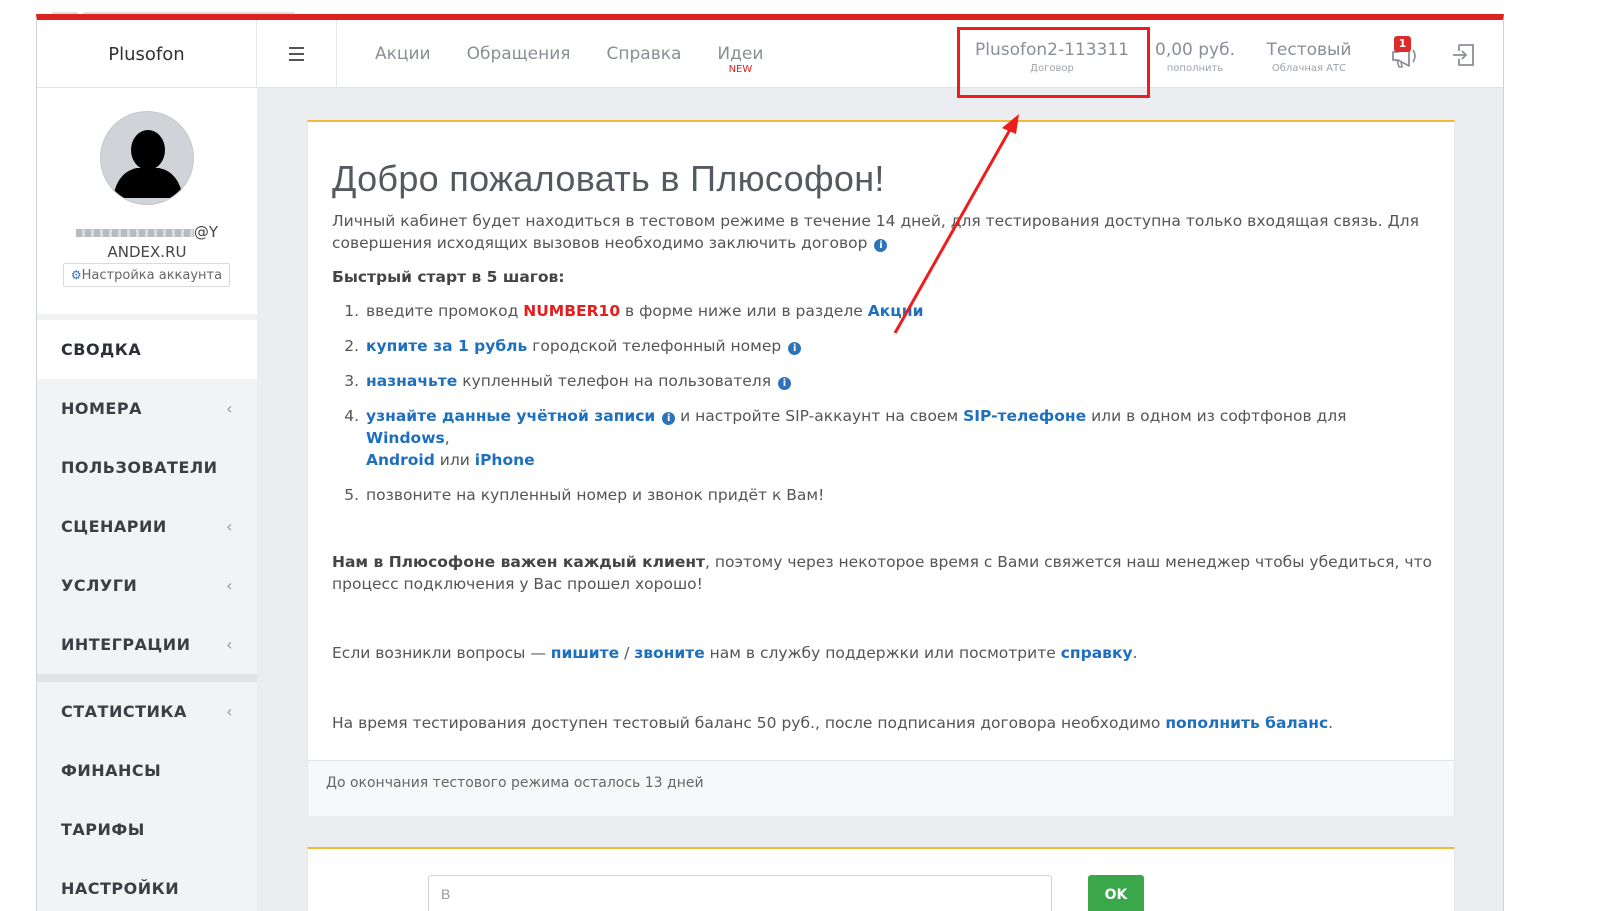 The image size is (1603, 911). What do you see at coordinates (147, 349) in the screenshot?
I see `sidebar-item-summary: СВОДКА` at bounding box center [147, 349].